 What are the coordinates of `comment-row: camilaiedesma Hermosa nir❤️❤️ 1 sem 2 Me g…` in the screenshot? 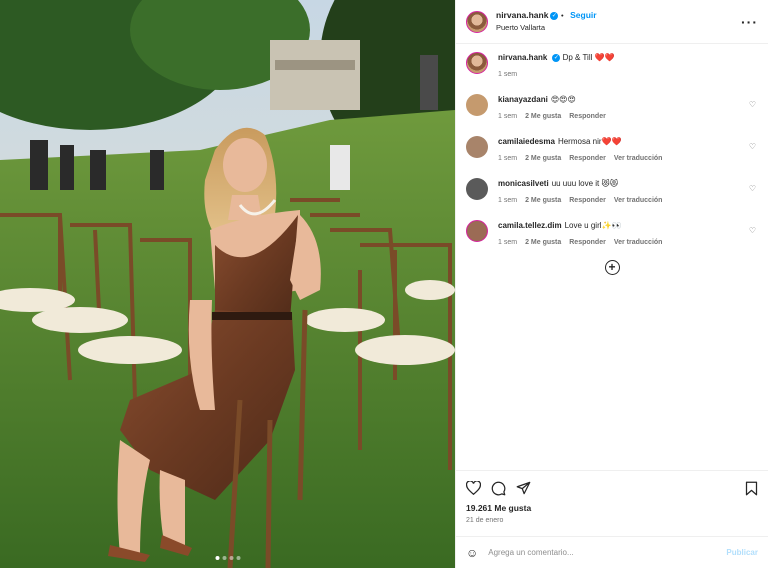 It's located at (612, 150).